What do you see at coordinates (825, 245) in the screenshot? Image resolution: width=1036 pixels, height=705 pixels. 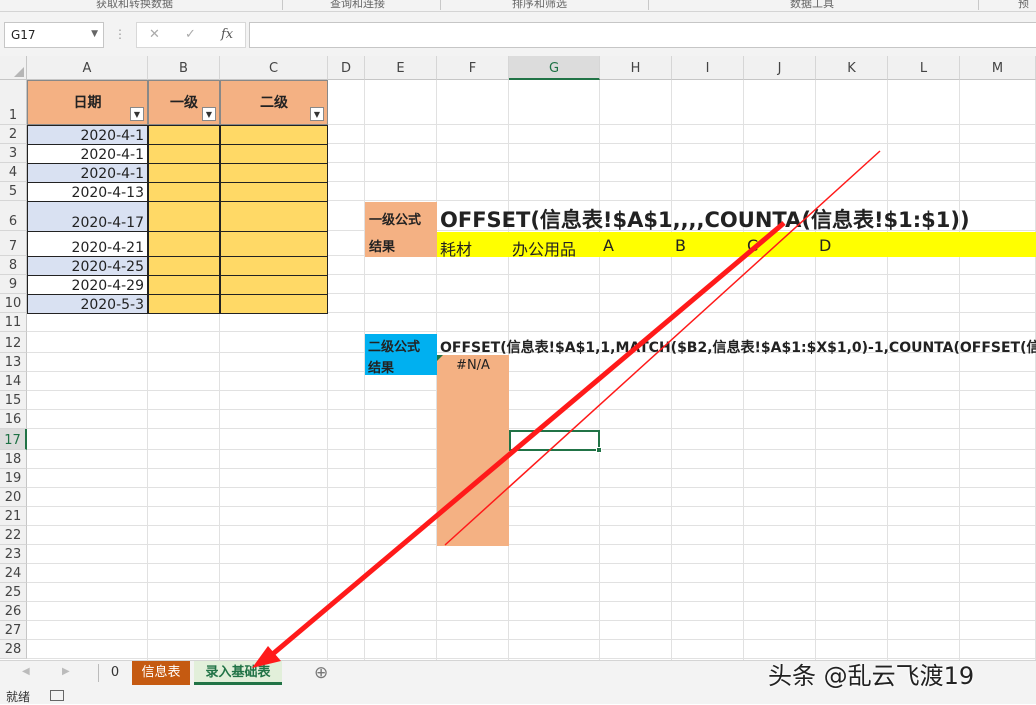 I see `level1-result-6: D` at bounding box center [825, 245].